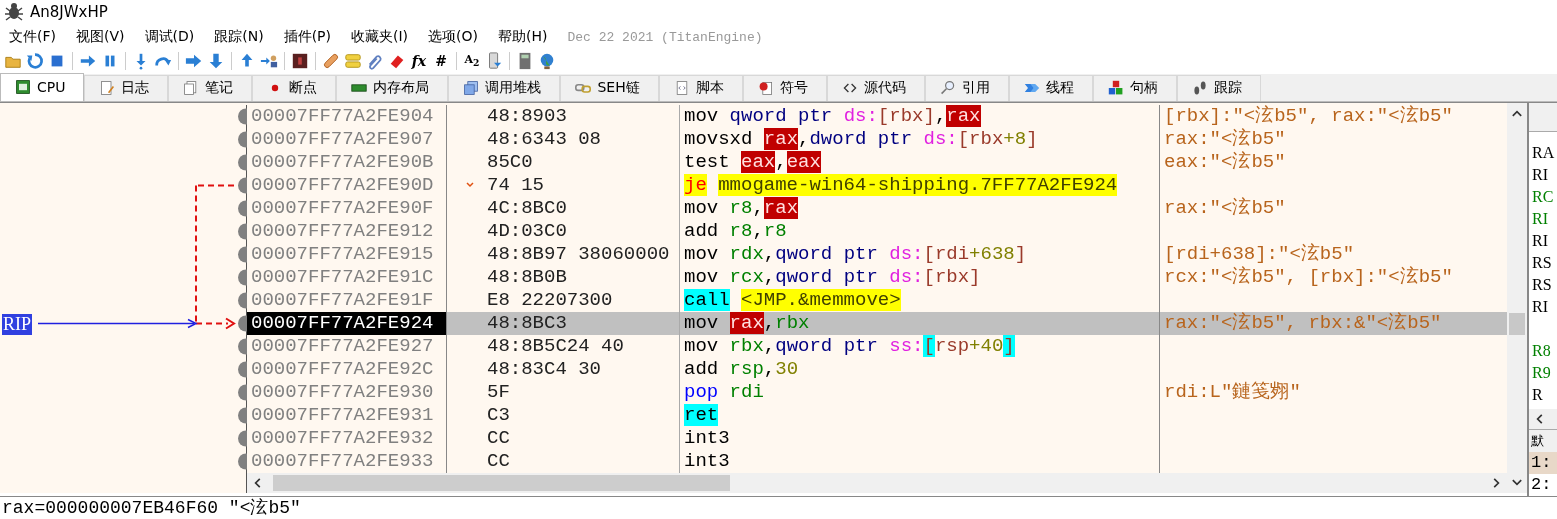 The image size is (1557, 519). I want to click on tab: 线程, so click(1050, 88).